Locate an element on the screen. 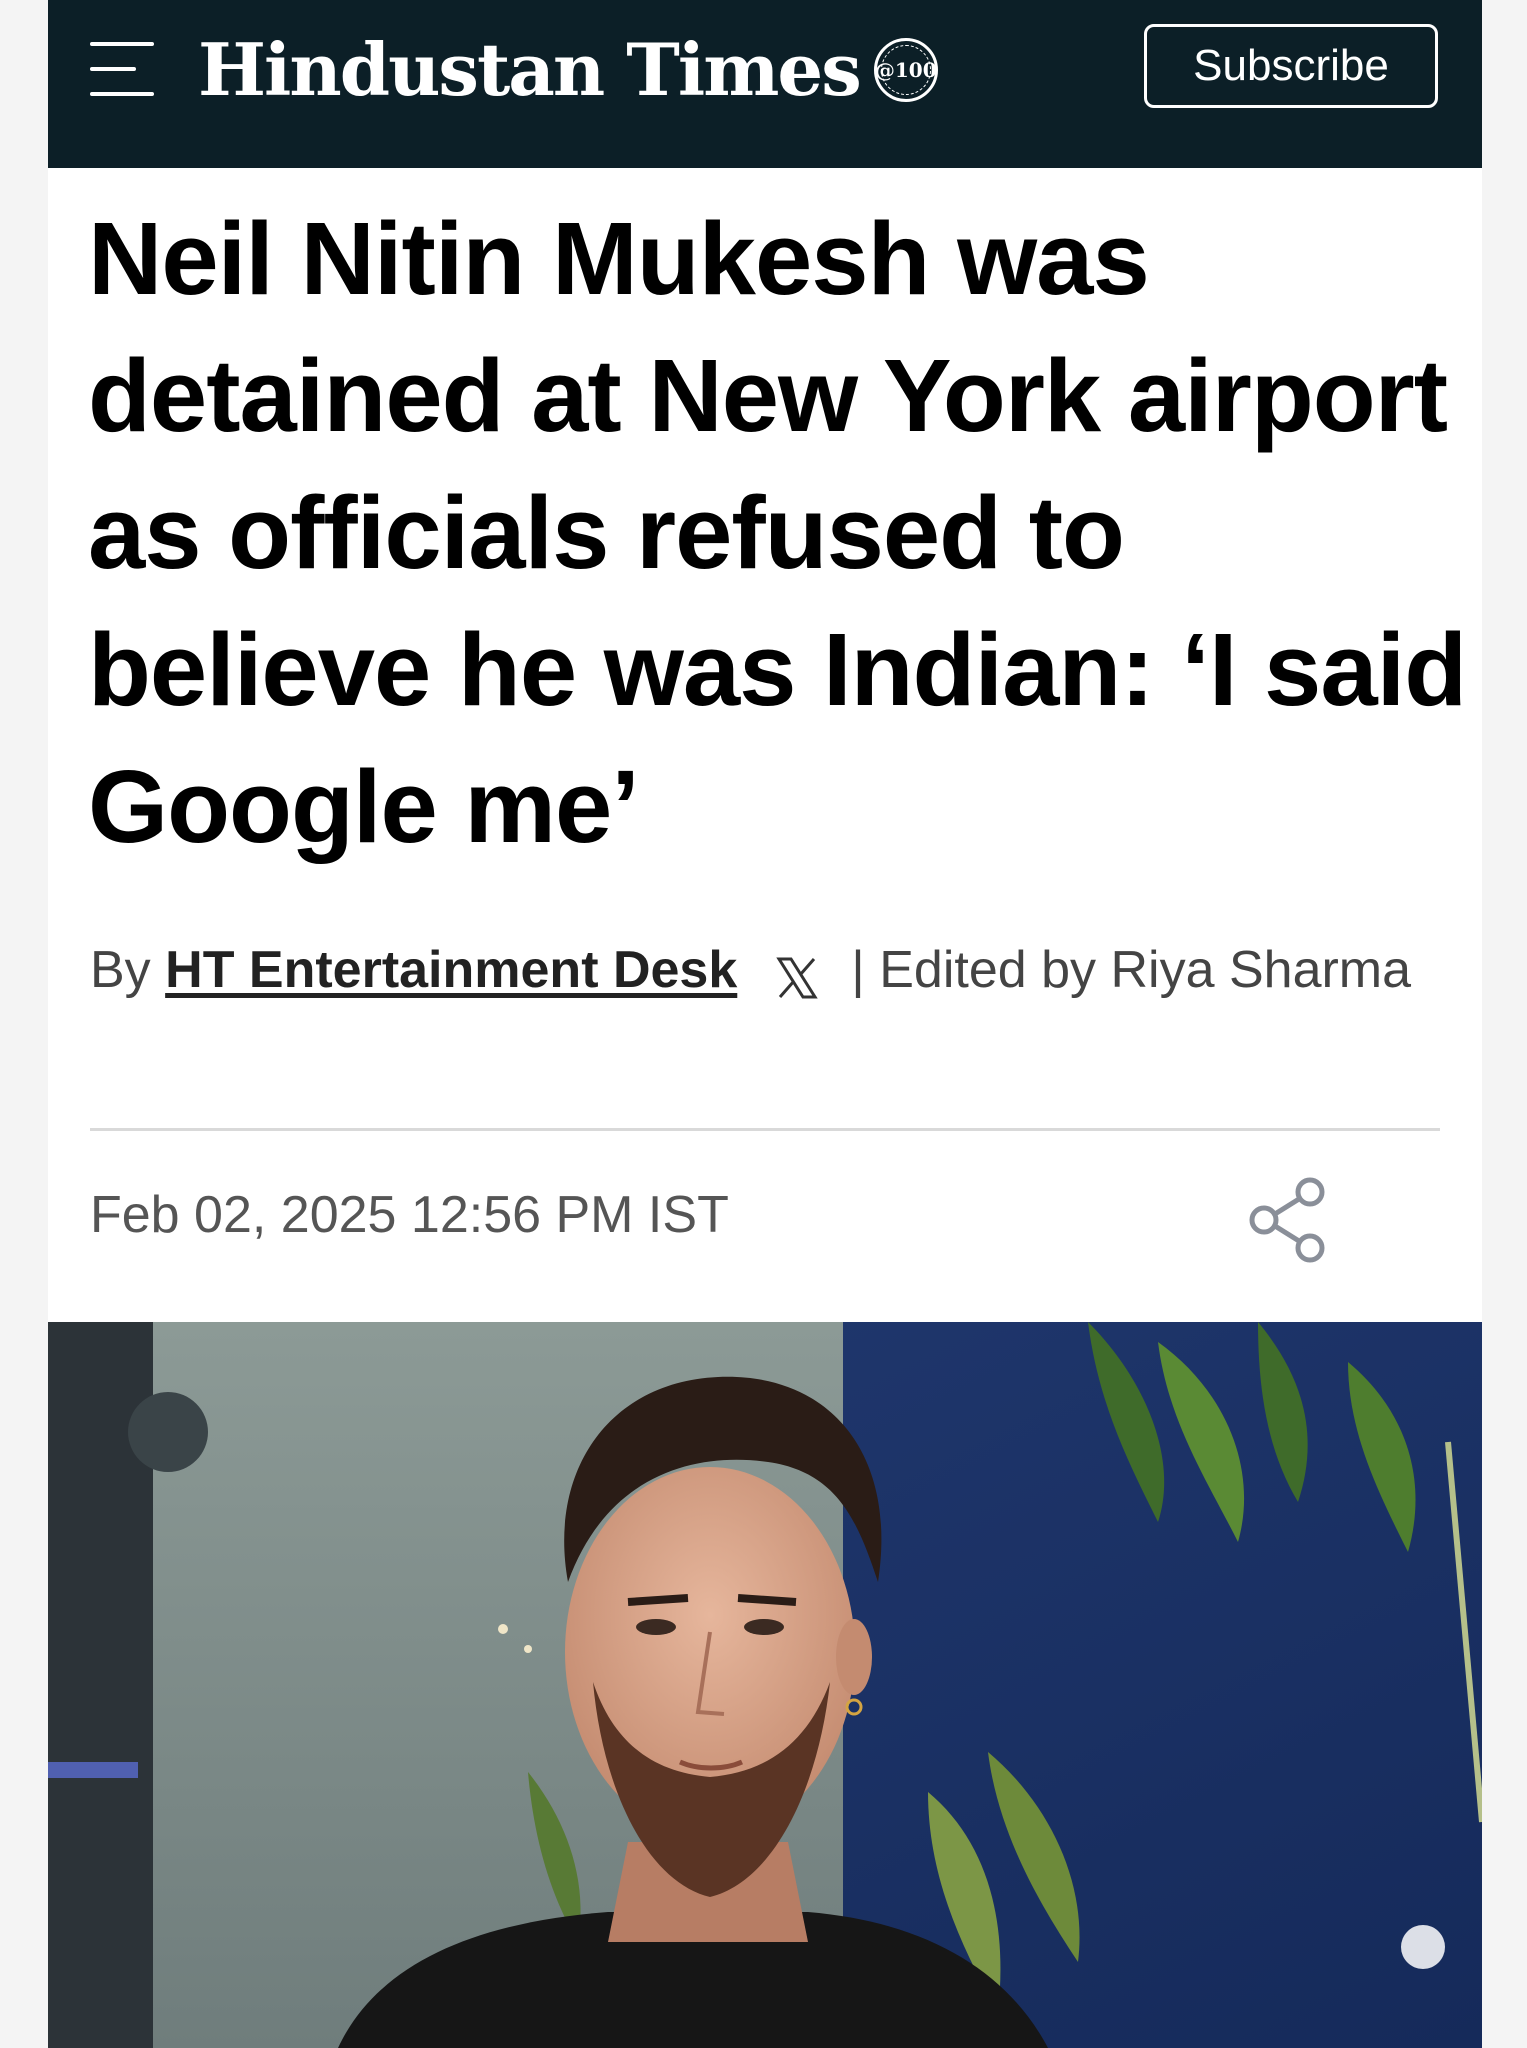 Image resolution: width=1527 pixels, height=2048 pixels. edited-by: | Edited by Riya Sharma is located at coordinates (1131, 970).